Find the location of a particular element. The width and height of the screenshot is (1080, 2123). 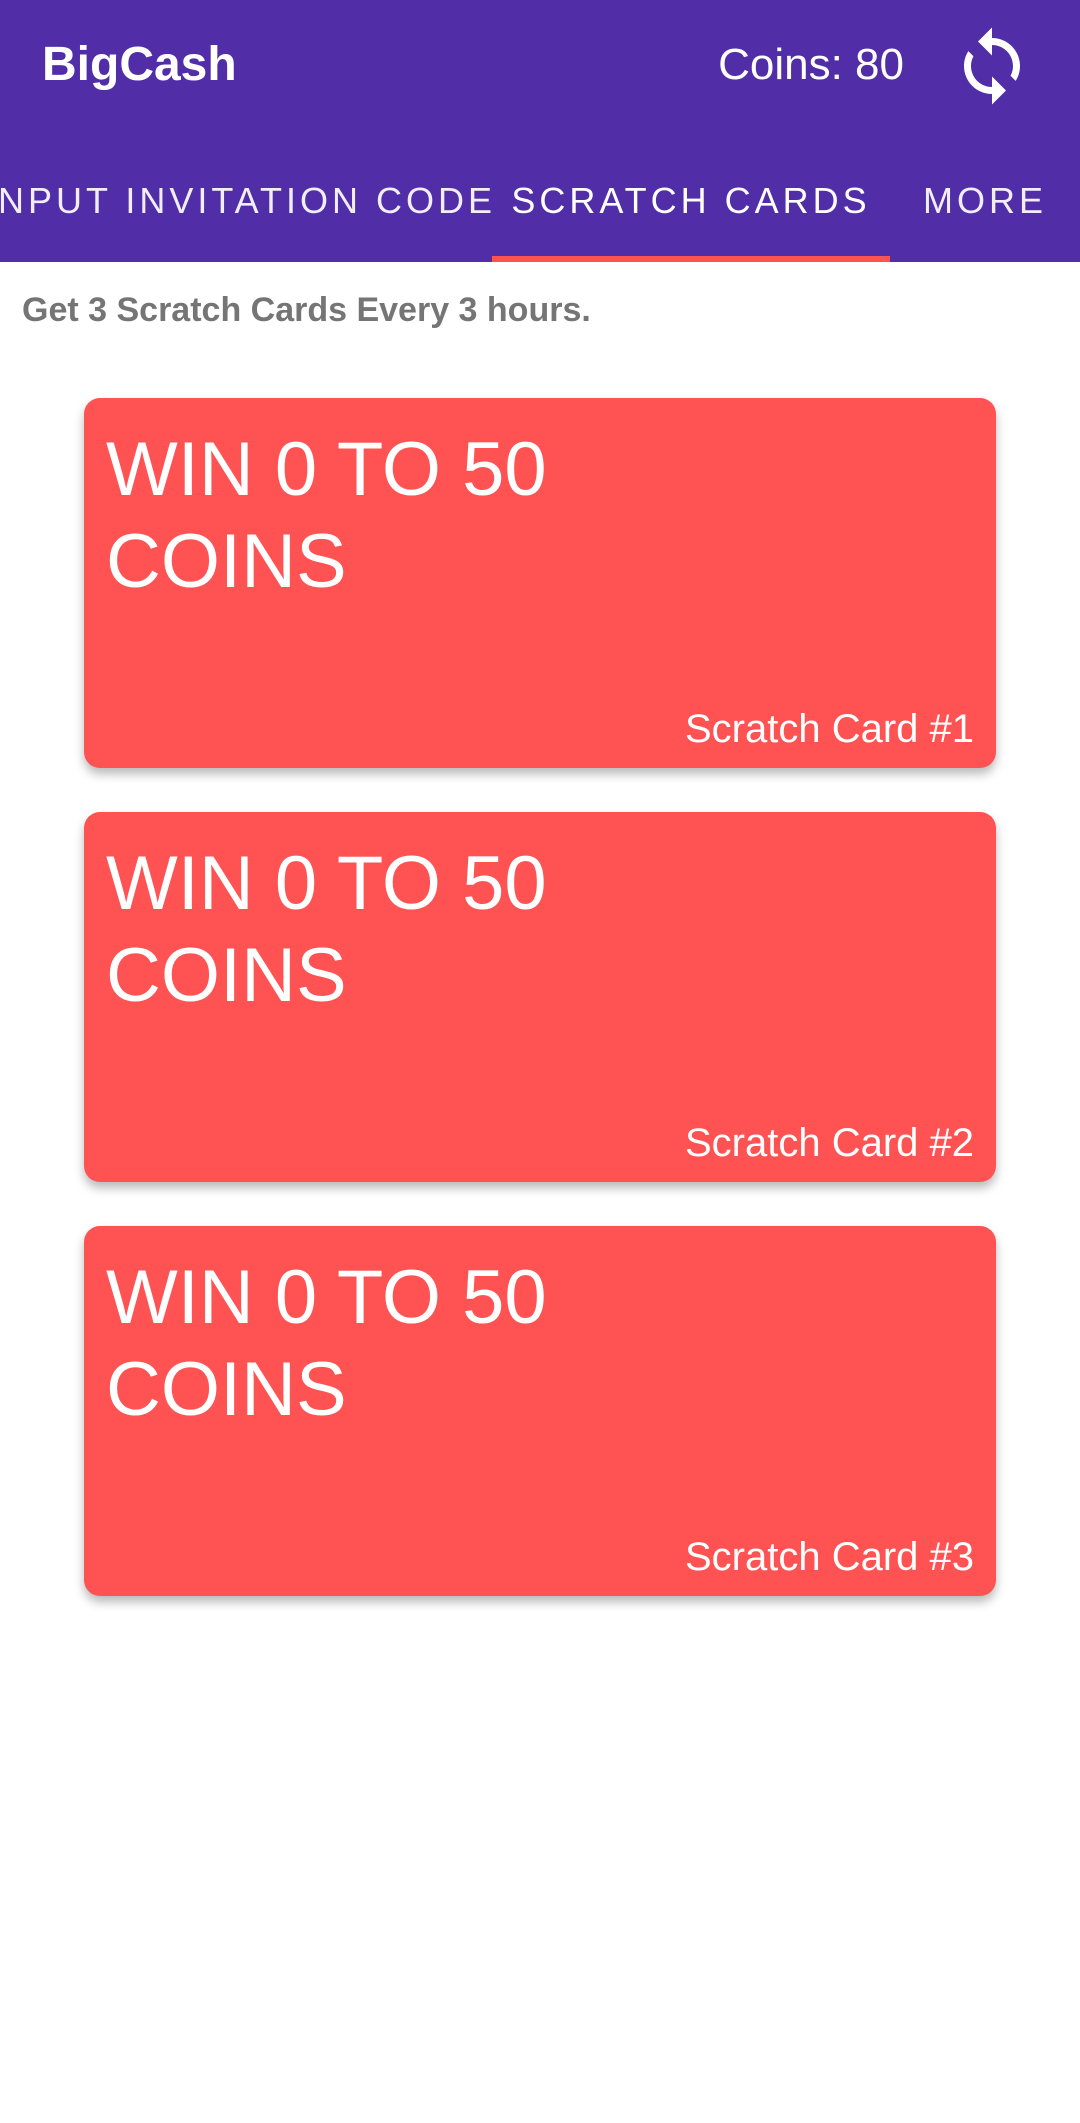

card-label: Scratch Card #2 is located at coordinates (829, 1143).